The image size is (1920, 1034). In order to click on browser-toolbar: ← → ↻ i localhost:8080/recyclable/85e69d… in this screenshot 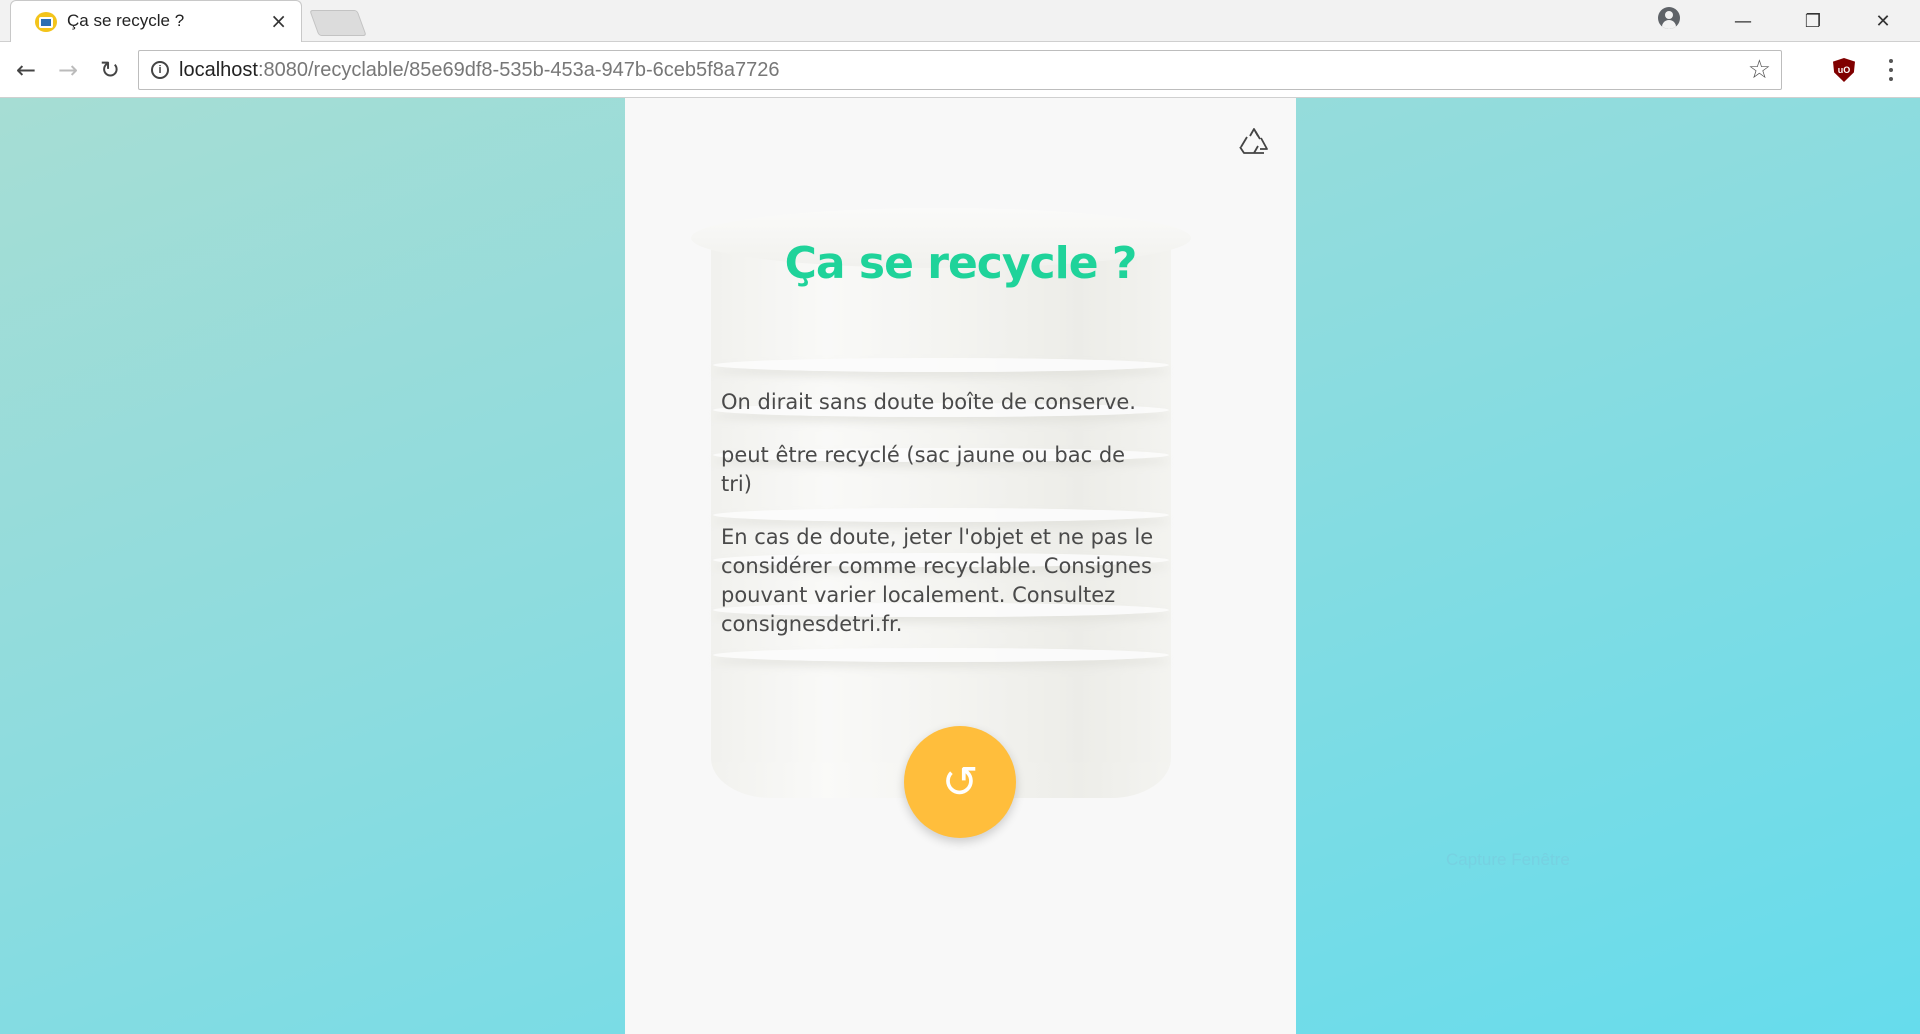, I will do `click(960, 70)`.